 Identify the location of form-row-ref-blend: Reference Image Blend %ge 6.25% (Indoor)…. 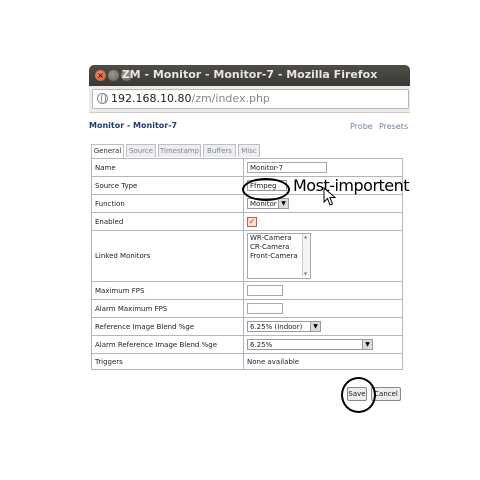
(247, 326).